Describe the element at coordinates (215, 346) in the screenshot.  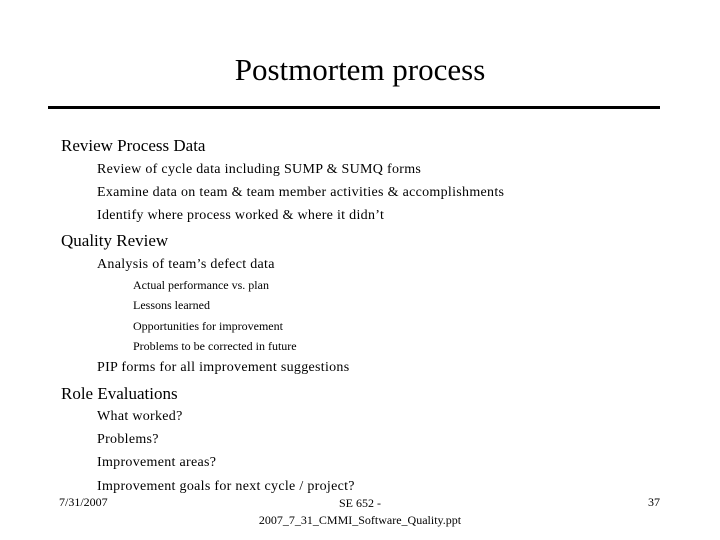
I see `sub-bullet-item: Problems to be corrected in future` at that location.